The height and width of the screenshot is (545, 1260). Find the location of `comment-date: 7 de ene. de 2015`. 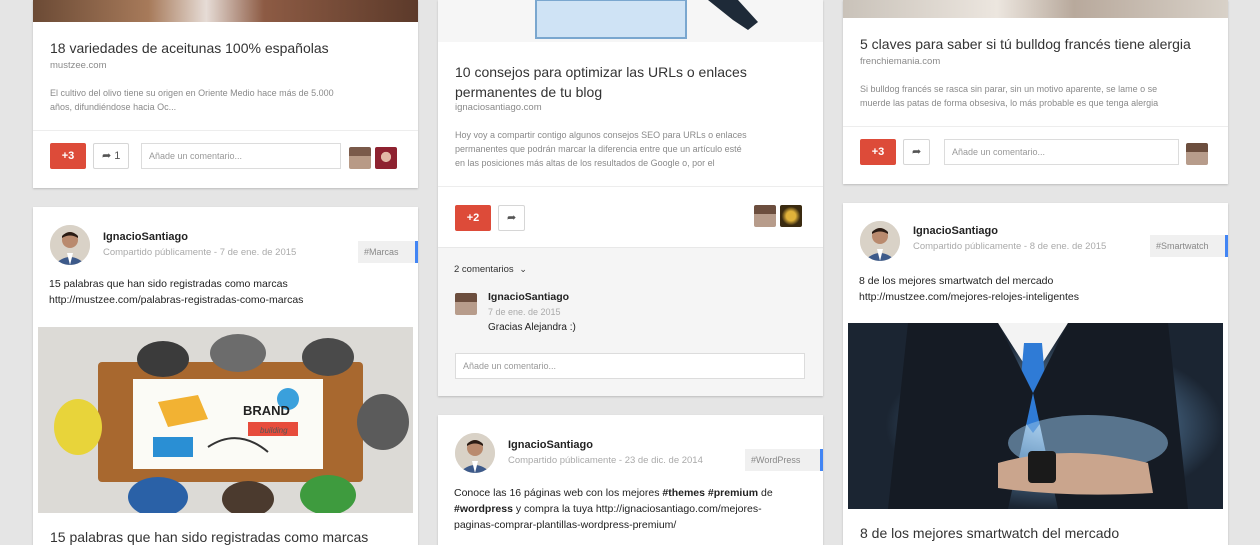

comment-date: 7 de ene. de 2015 is located at coordinates (524, 312).